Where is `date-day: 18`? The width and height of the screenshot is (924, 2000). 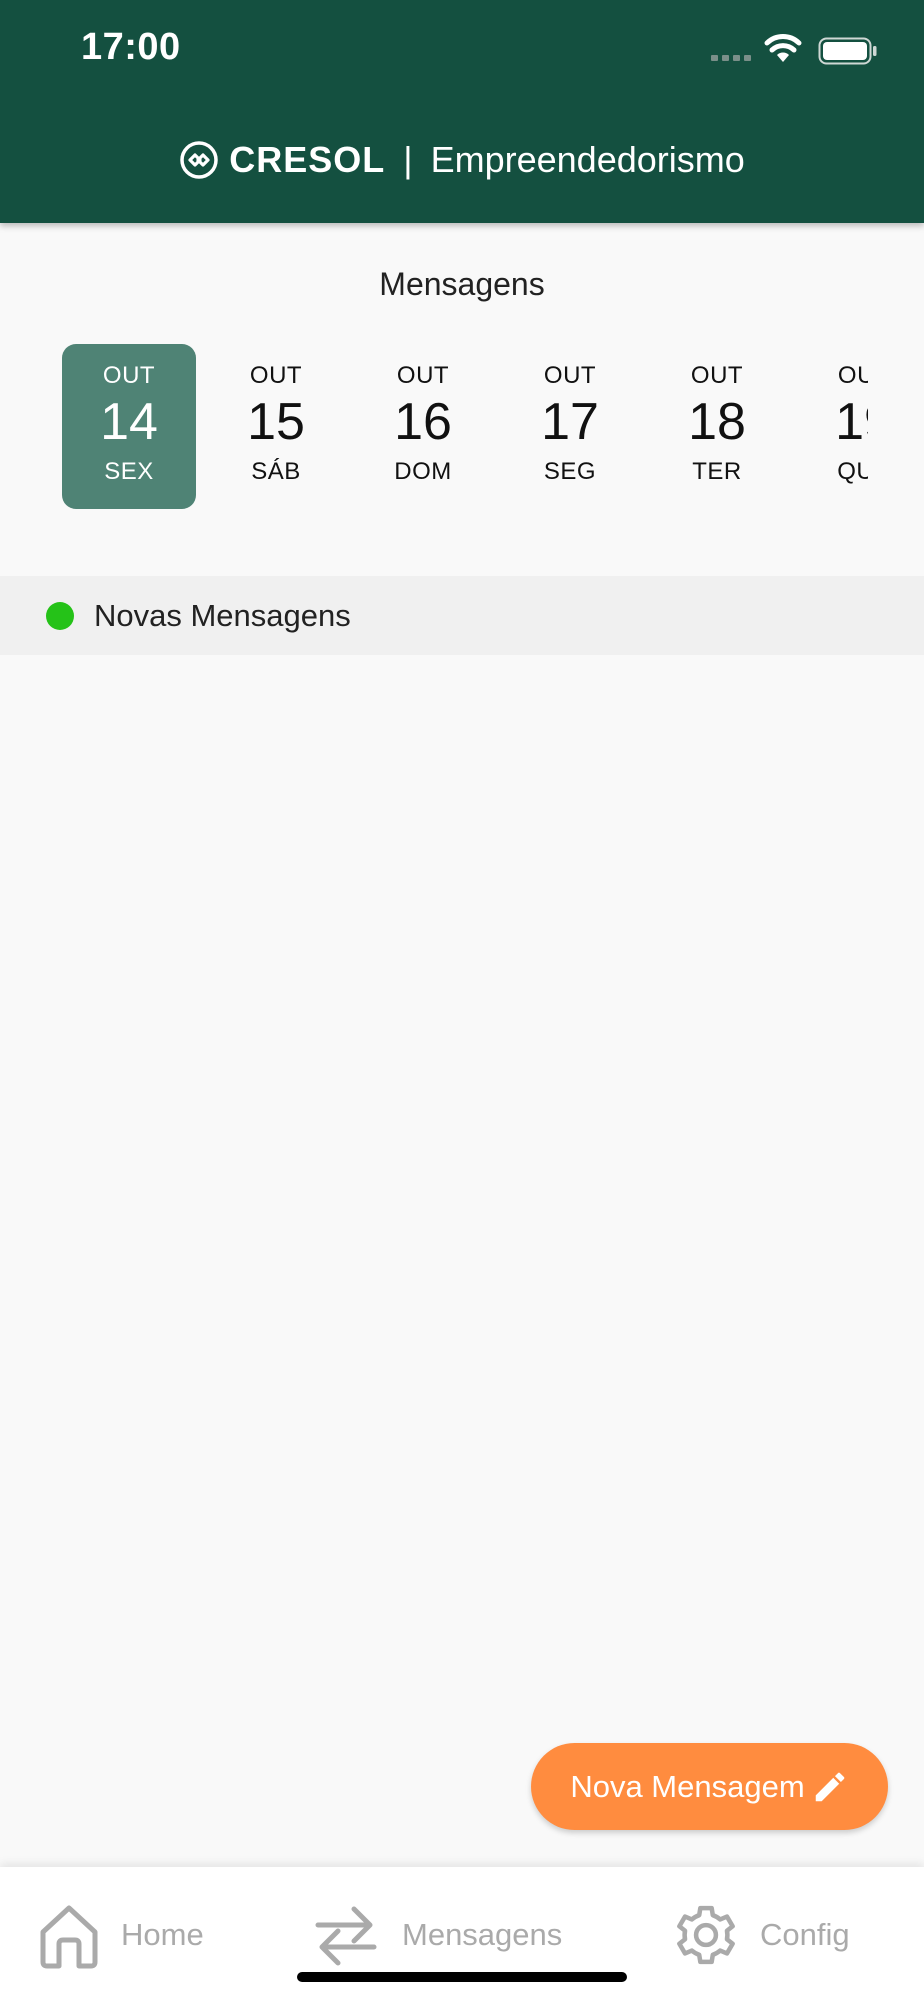
date-day: 18 is located at coordinates (717, 422).